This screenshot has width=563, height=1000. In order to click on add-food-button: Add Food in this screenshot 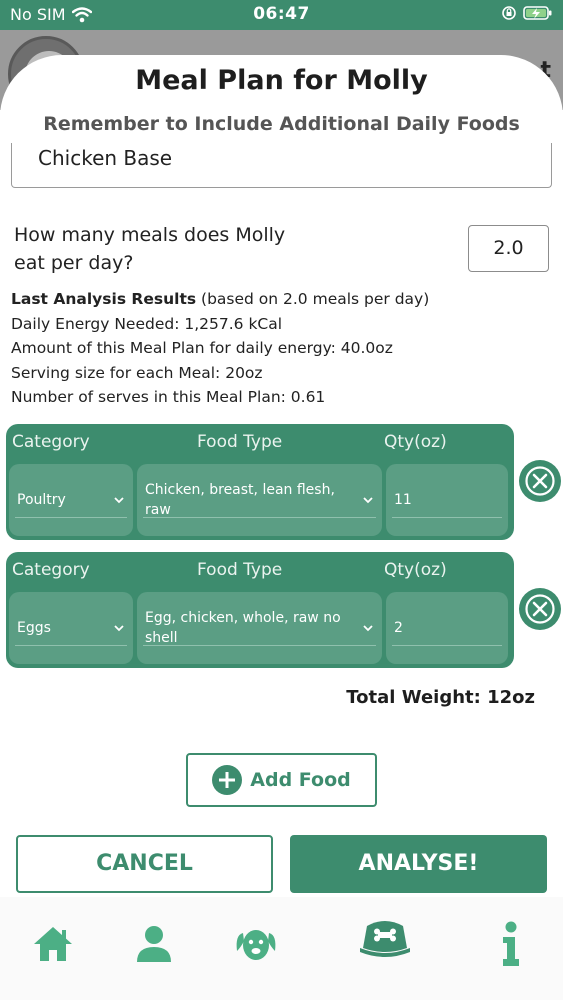, I will do `click(281, 780)`.